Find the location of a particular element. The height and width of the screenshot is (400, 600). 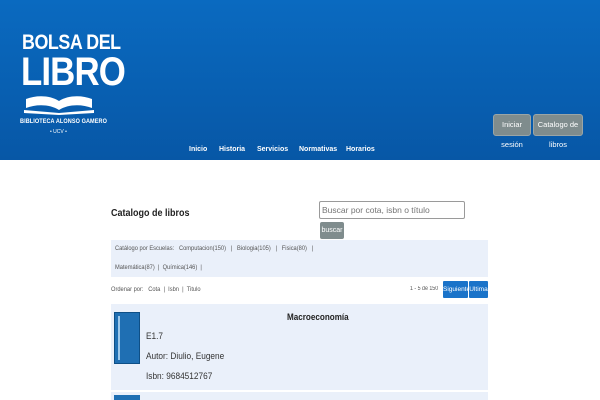

nav-item-servicios: Servicios is located at coordinates (272, 149).